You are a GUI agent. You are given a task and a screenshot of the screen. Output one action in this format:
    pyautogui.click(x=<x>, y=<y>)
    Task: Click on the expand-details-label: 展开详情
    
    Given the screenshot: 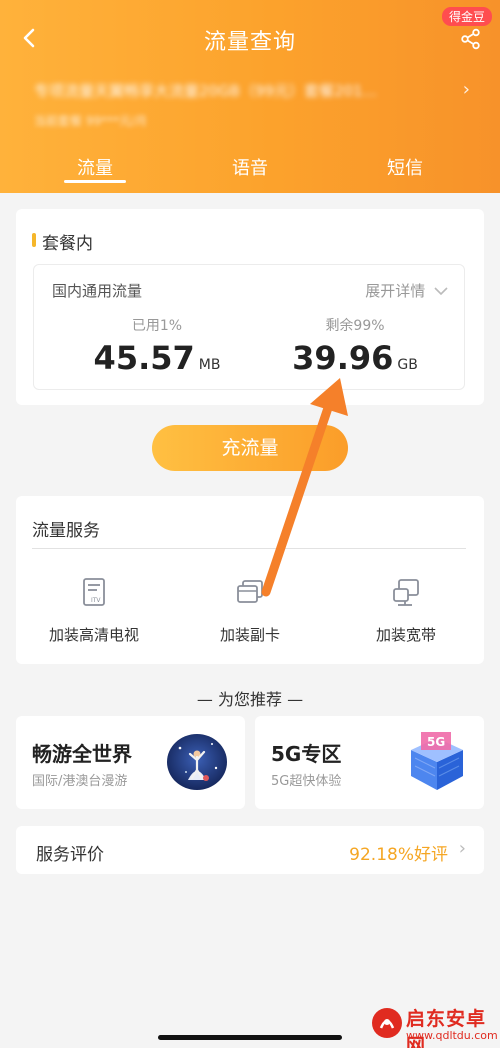 What is the action you would take?
    pyautogui.click(x=395, y=291)
    